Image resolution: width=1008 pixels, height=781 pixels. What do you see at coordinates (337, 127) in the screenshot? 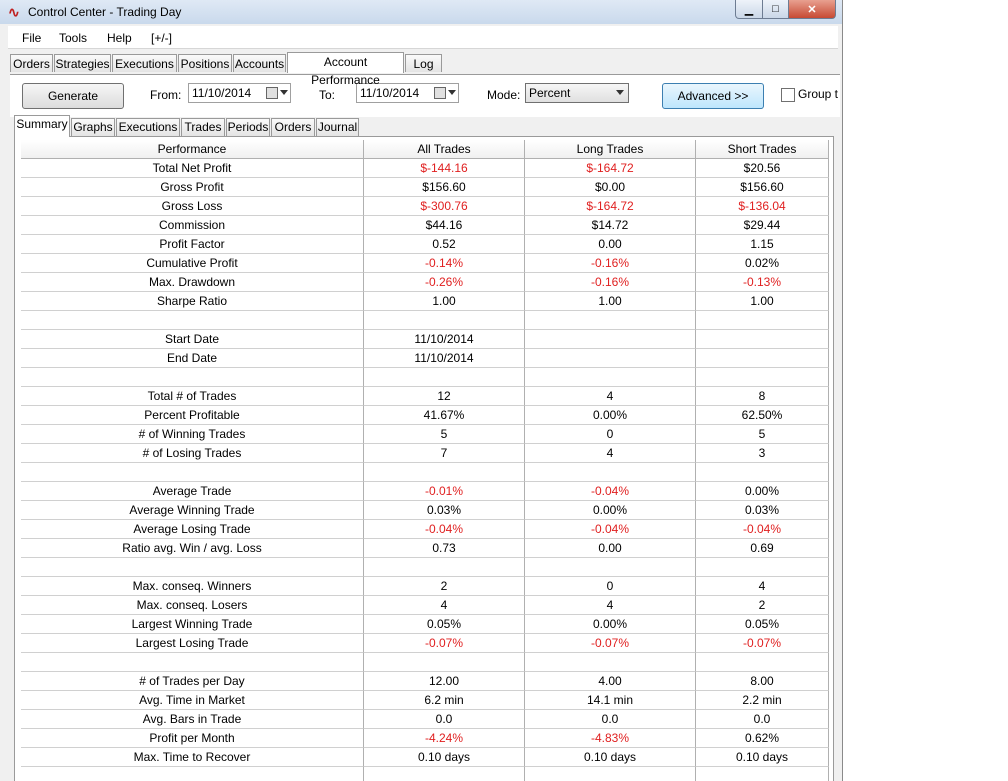
I see `tab-journal: Journal` at bounding box center [337, 127].